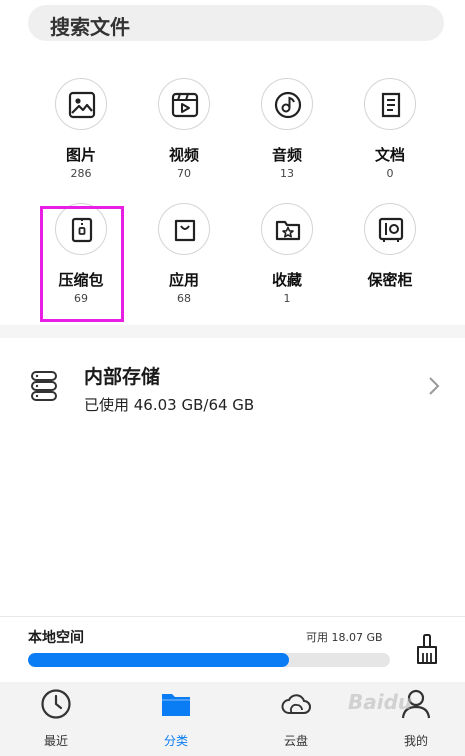  I want to click on category-safe: 保密柜, so click(390, 262).